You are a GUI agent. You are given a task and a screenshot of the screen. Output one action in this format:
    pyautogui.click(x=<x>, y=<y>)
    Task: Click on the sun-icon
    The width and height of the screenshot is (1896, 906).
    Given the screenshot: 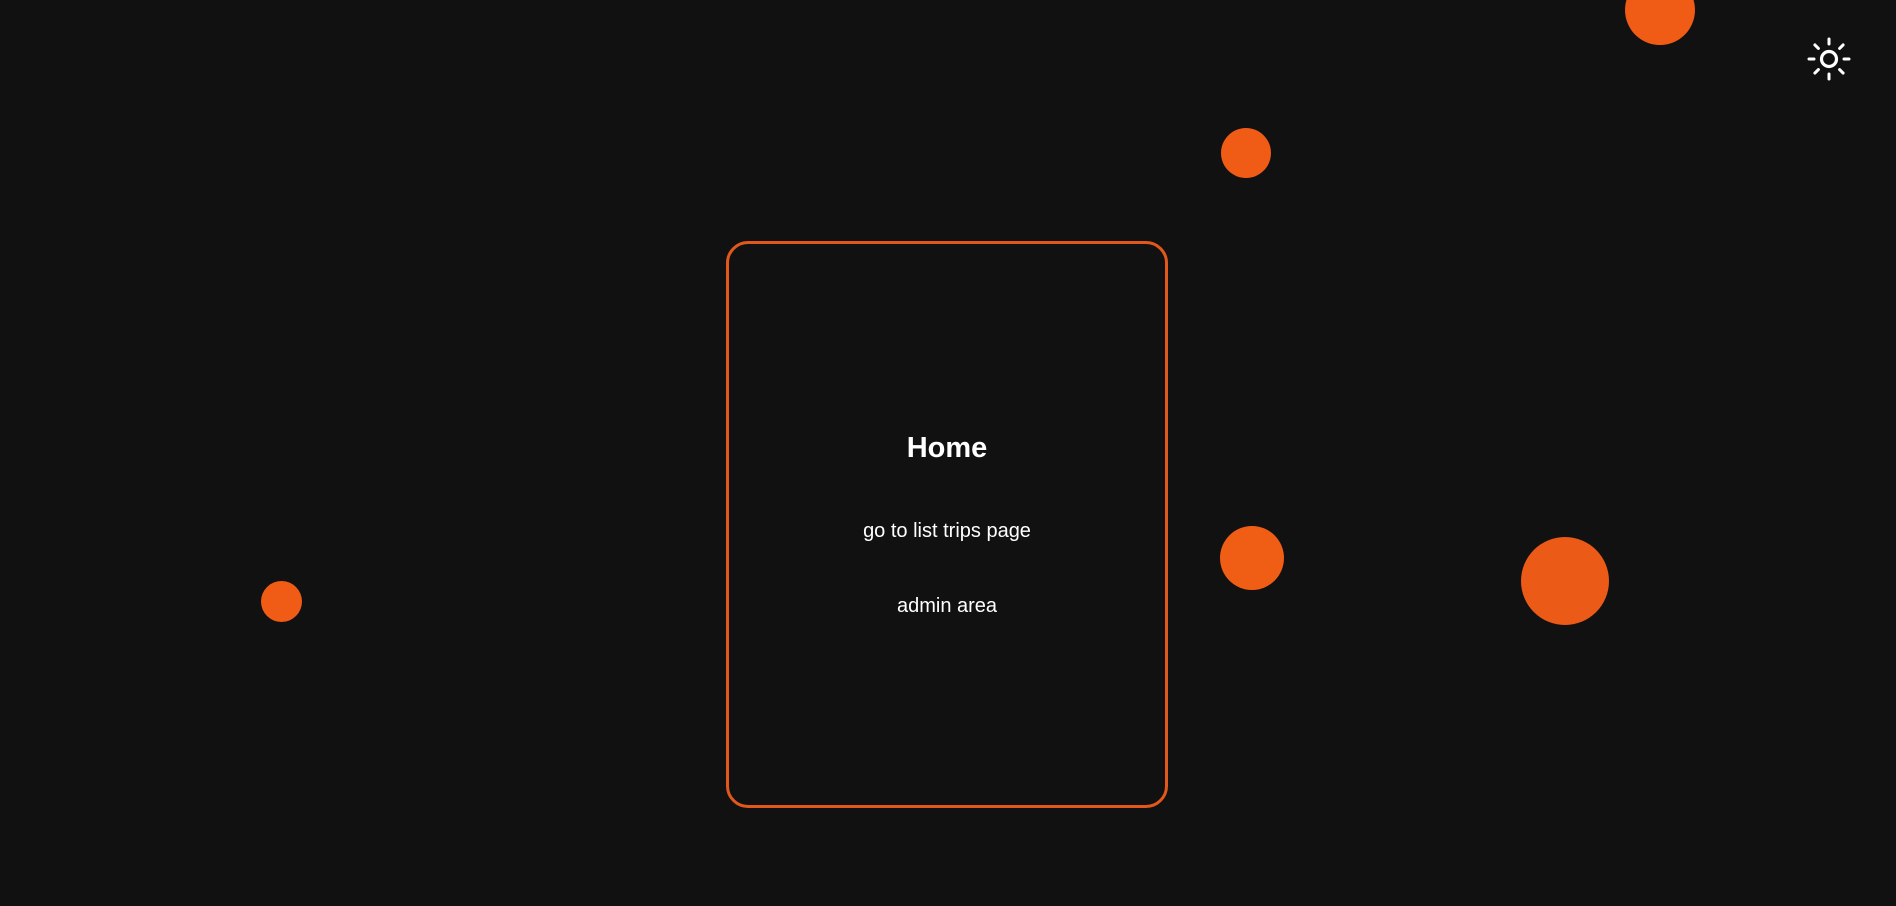 What is the action you would take?
    pyautogui.click(x=1829, y=59)
    